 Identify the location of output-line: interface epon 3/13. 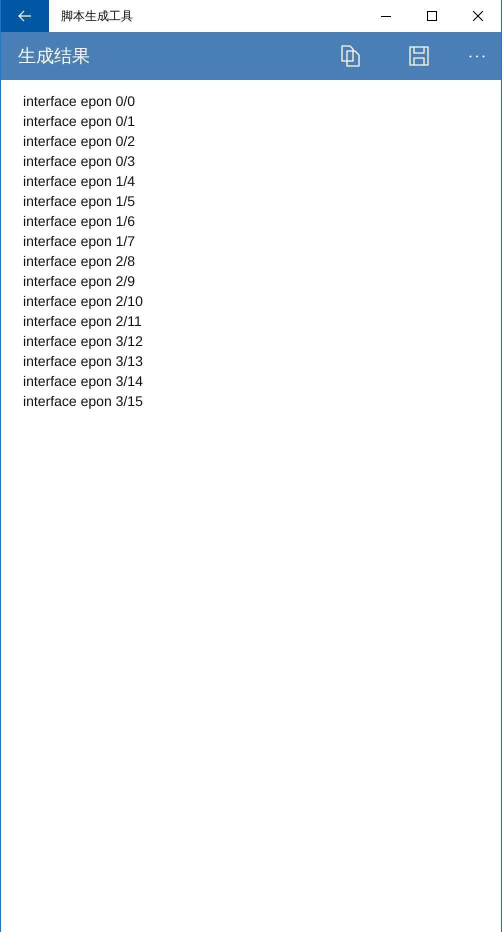
(83, 361).